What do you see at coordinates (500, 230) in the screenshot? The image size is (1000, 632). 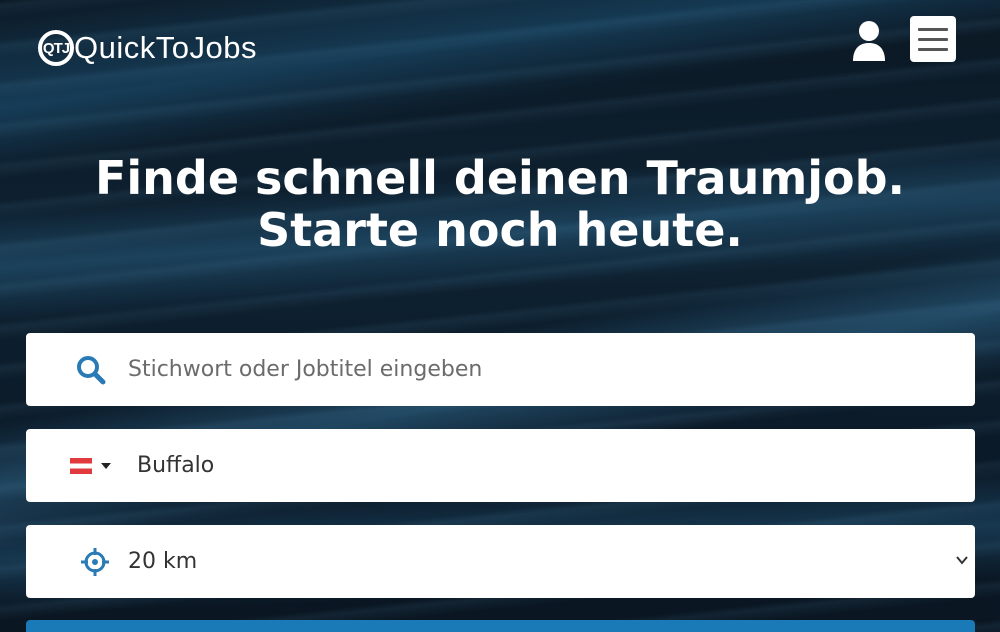 I see `hero-line-2: Starte noch heute.` at bounding box center [500, 230].